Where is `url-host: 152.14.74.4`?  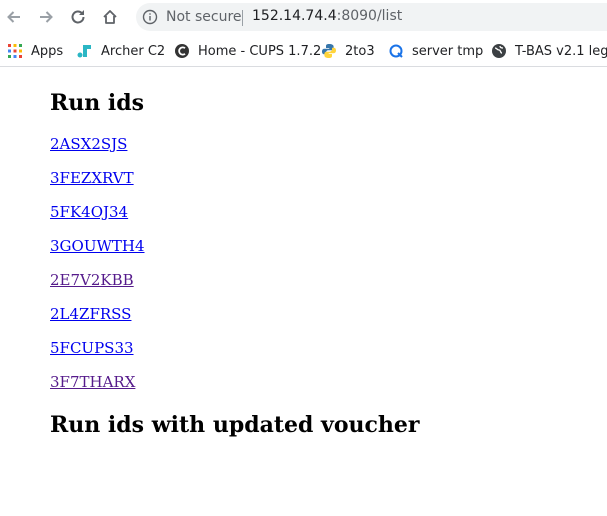 url-host: 152.14.74.4 is located at coordinates (294, 16).